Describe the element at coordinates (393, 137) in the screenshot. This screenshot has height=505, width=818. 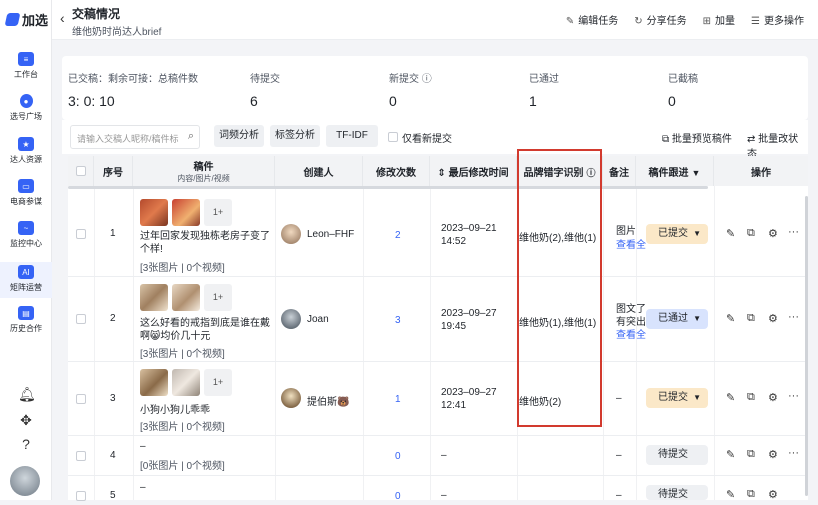
I see `only-new-checkbox` at that location.